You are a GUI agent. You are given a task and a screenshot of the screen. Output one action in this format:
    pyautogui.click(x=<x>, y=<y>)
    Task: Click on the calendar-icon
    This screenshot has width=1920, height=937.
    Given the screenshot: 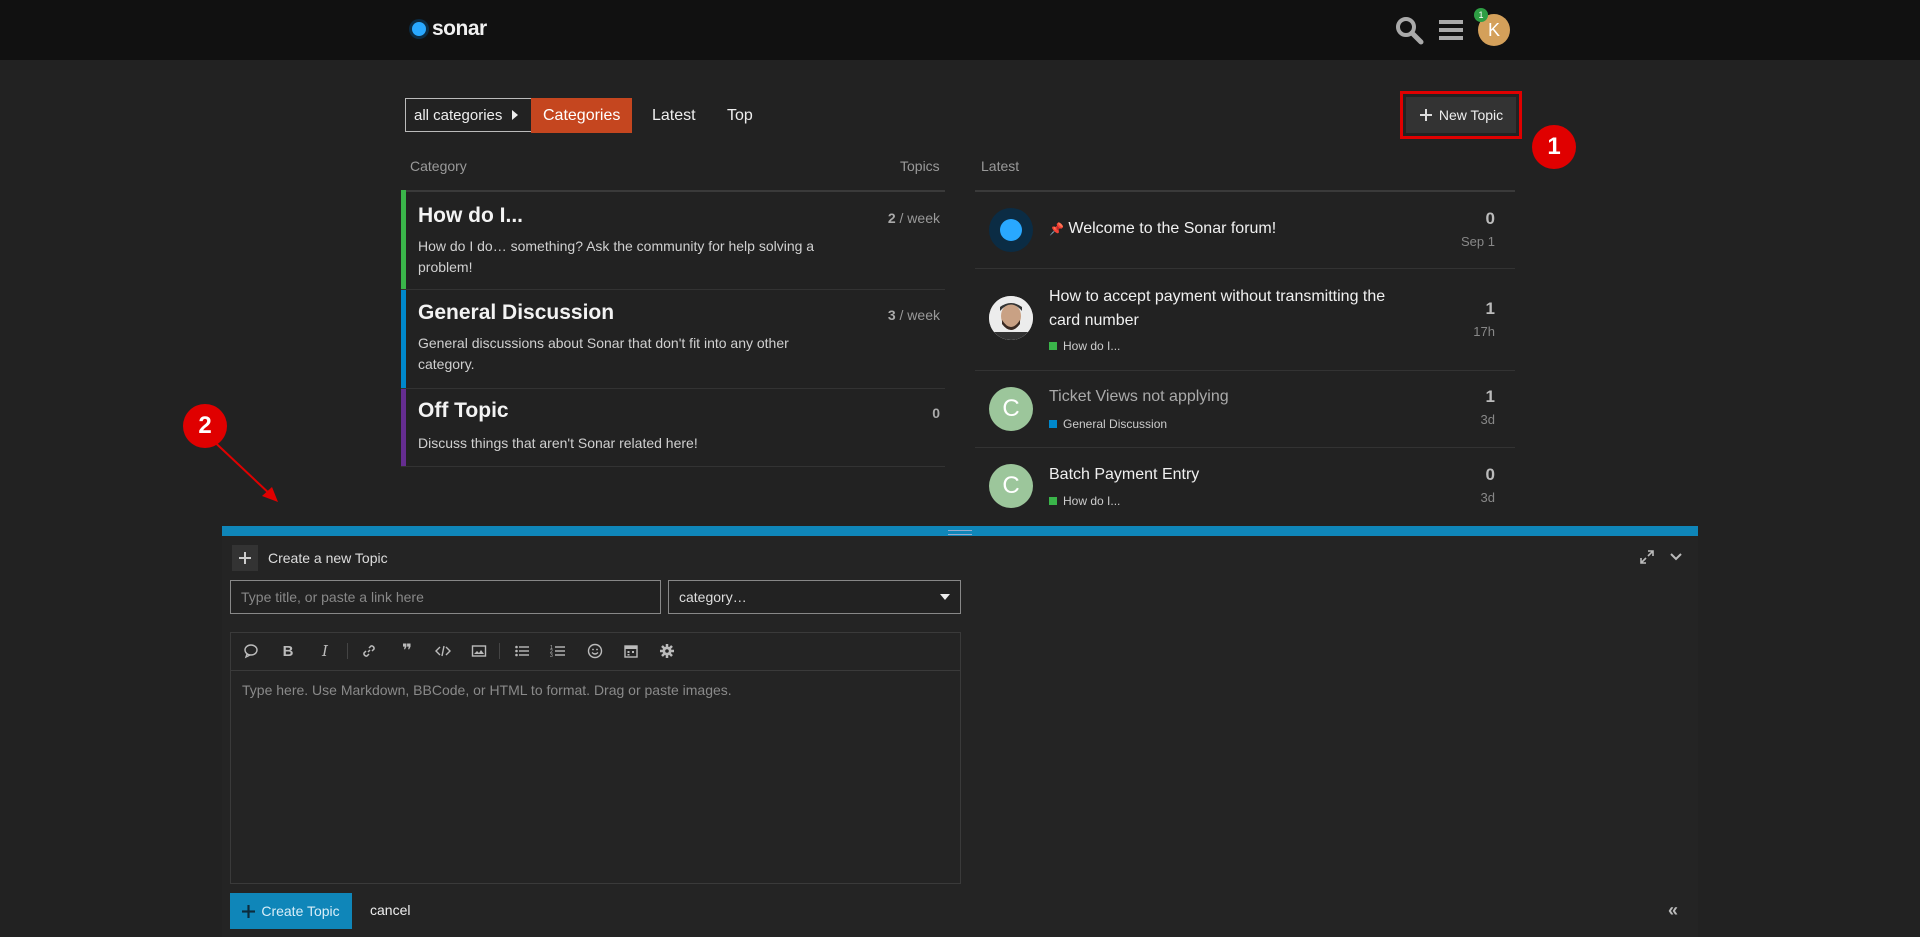 What is the action you would take?
    pyautogui.click(x=631, y=651)
    